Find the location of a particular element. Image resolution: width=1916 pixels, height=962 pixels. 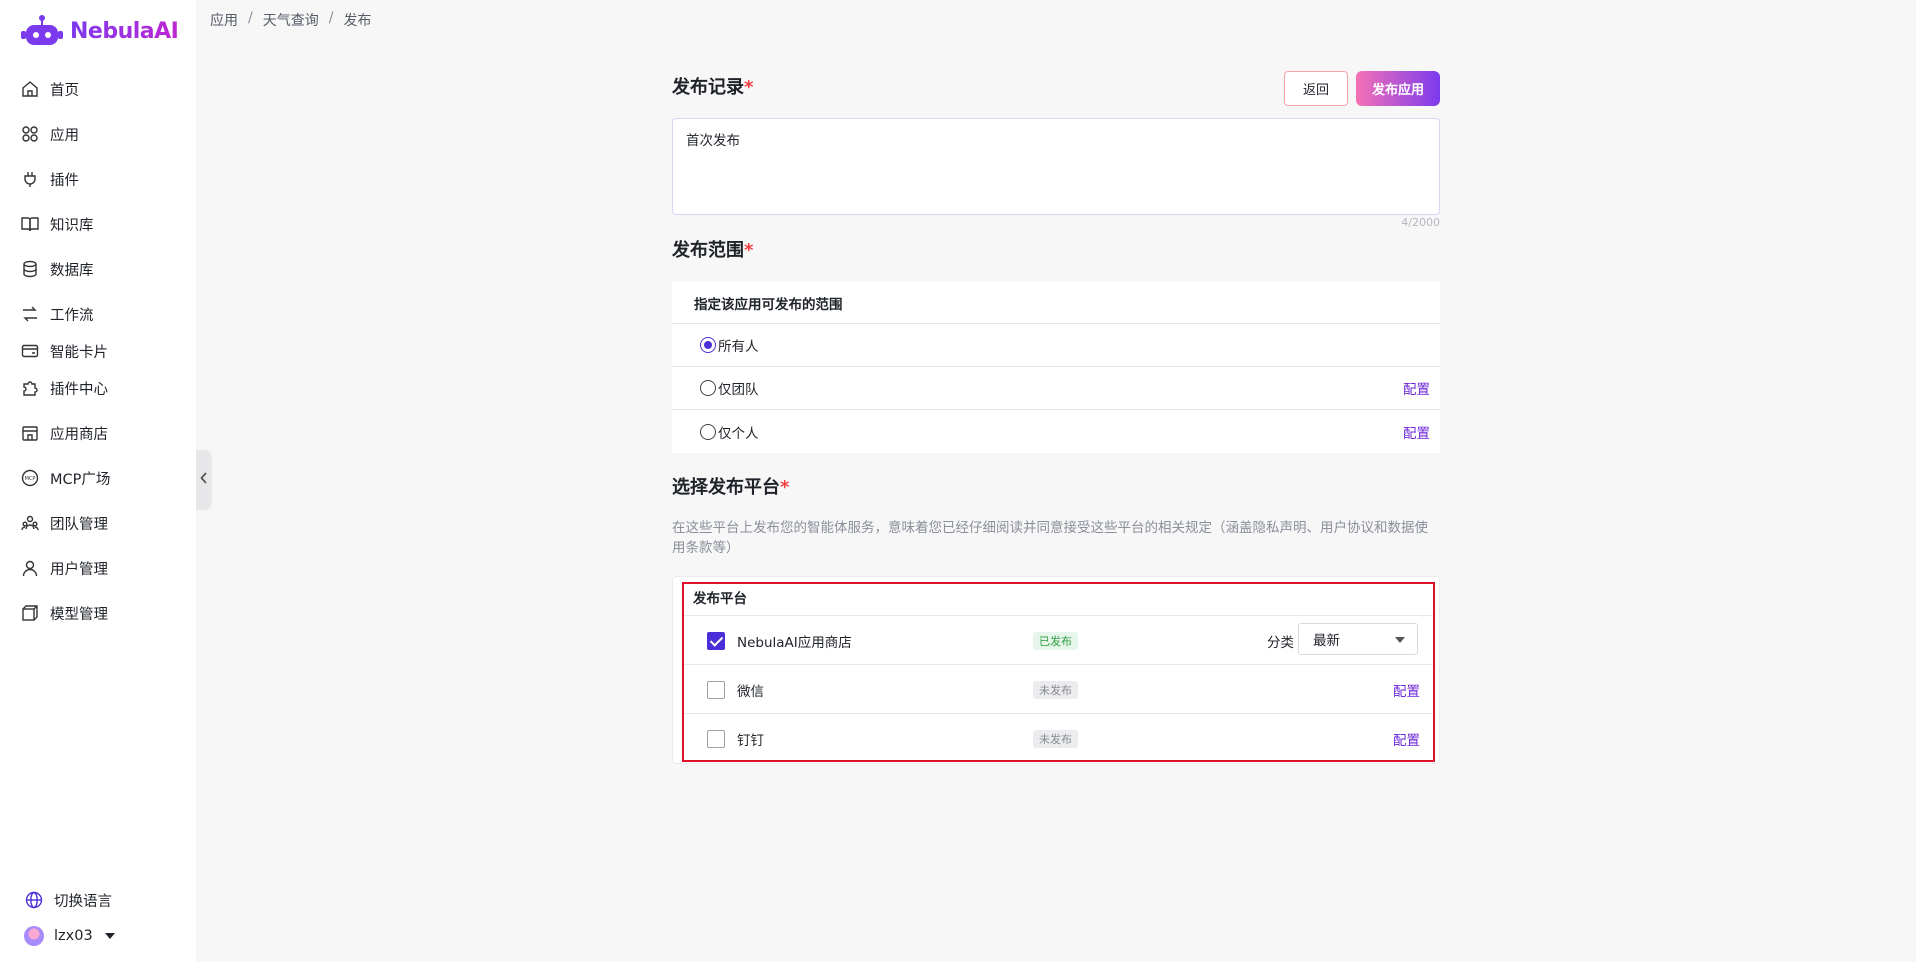

record-title-text: 发布记录 is located at coordinates (708, 87).